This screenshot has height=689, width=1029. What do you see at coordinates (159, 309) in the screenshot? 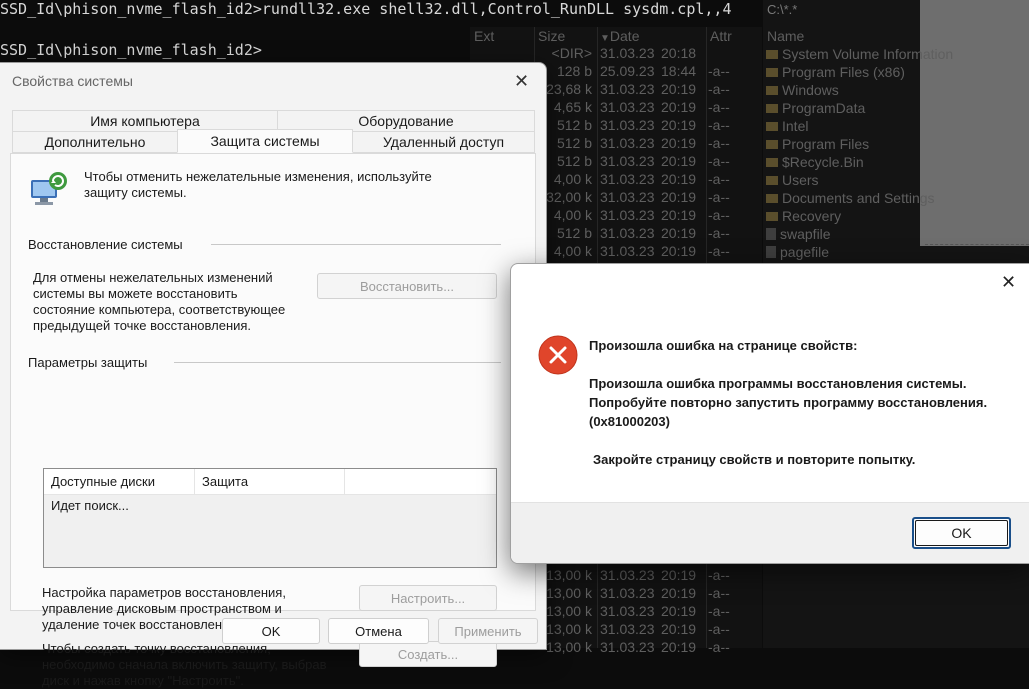
I see `restore-desc-3: состояние компьютера, соответствующее` at bounding box center [159, 309].